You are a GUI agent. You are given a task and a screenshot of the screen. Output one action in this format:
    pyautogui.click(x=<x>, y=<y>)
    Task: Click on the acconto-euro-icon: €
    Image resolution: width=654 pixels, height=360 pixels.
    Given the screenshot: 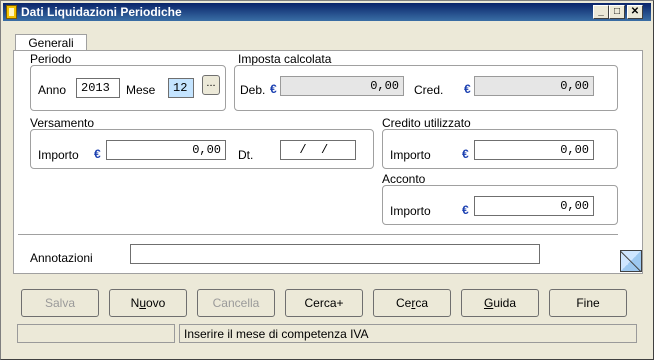 What is the action you would take?
    pyautogui.click(x=465, y=210)
    